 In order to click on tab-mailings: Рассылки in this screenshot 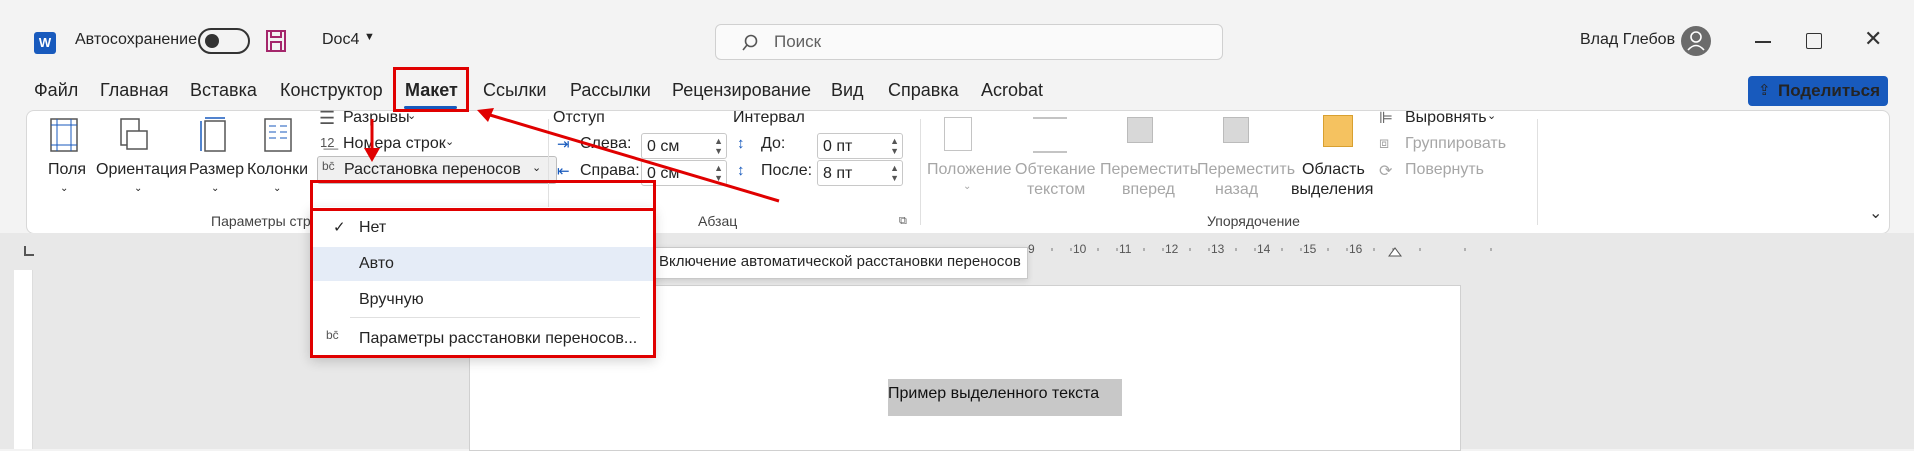, I will do `click(610, 90)`.